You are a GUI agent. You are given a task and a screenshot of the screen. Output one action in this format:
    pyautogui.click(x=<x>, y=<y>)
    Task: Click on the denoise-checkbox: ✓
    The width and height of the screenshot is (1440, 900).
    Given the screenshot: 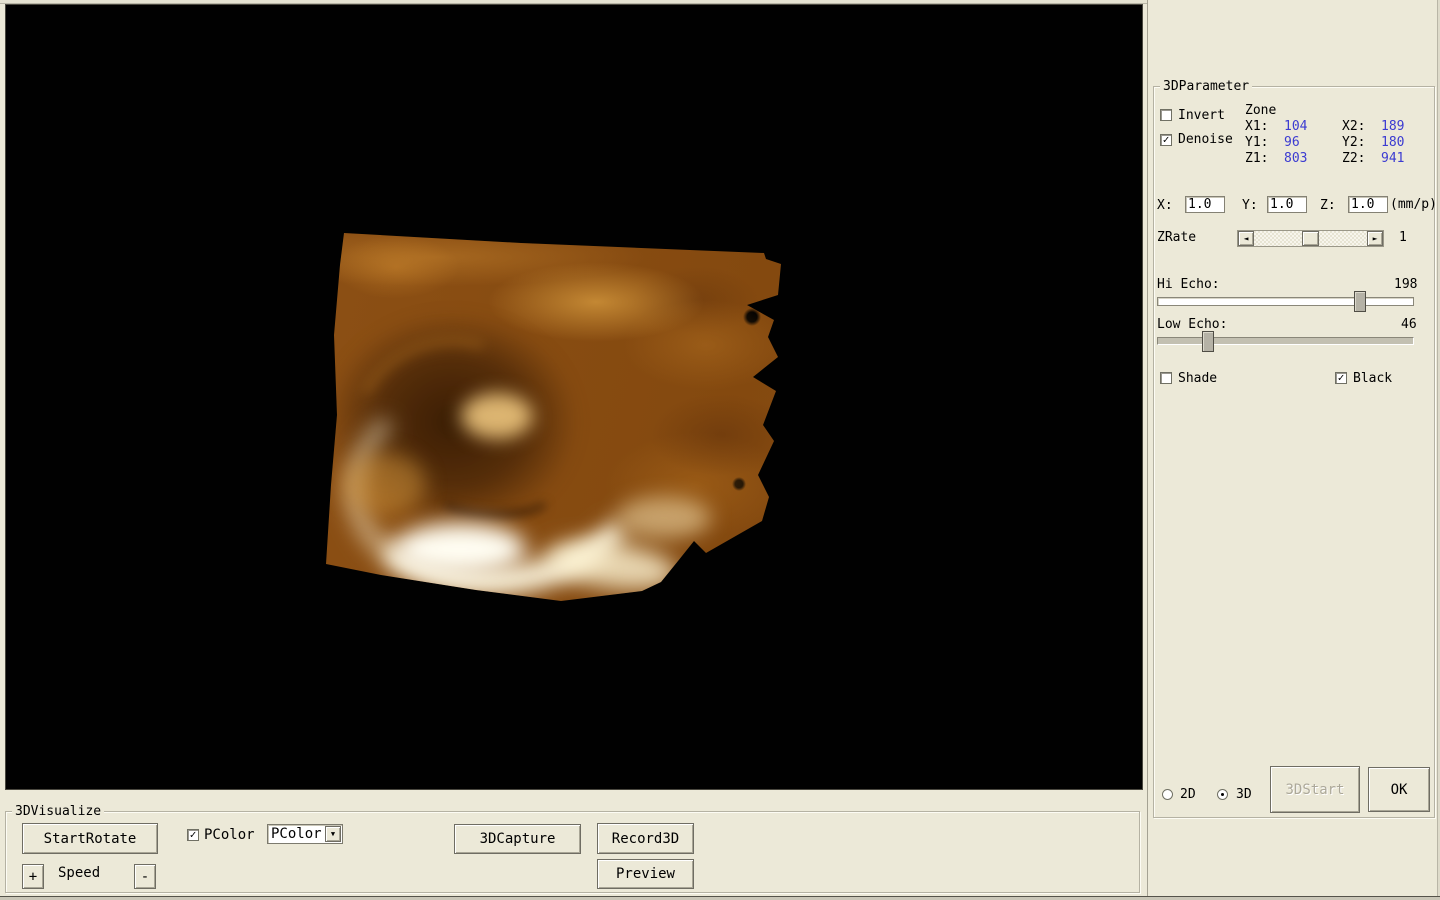 What is the action you would take?
    pyautogui.click(x=1166, y=140)
    